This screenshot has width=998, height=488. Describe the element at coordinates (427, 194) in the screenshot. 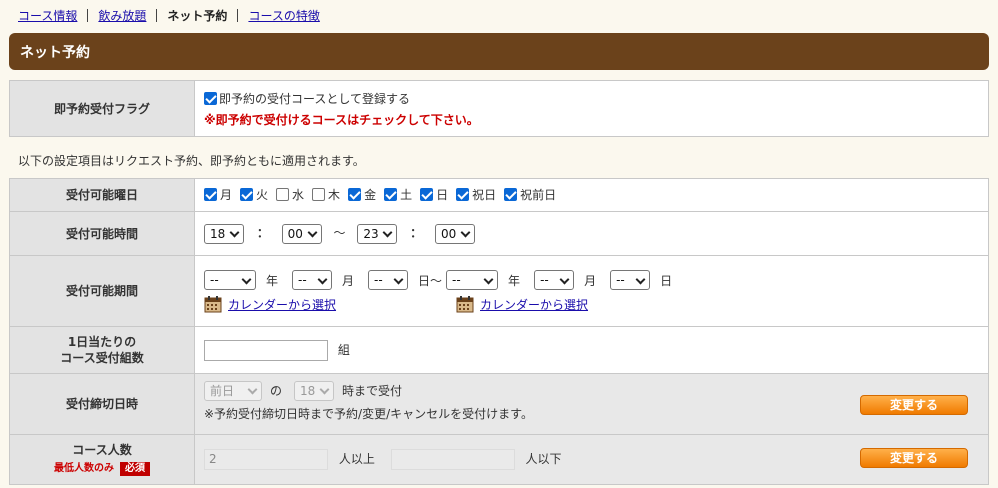

I see `day-sun-checkbox` at that location.